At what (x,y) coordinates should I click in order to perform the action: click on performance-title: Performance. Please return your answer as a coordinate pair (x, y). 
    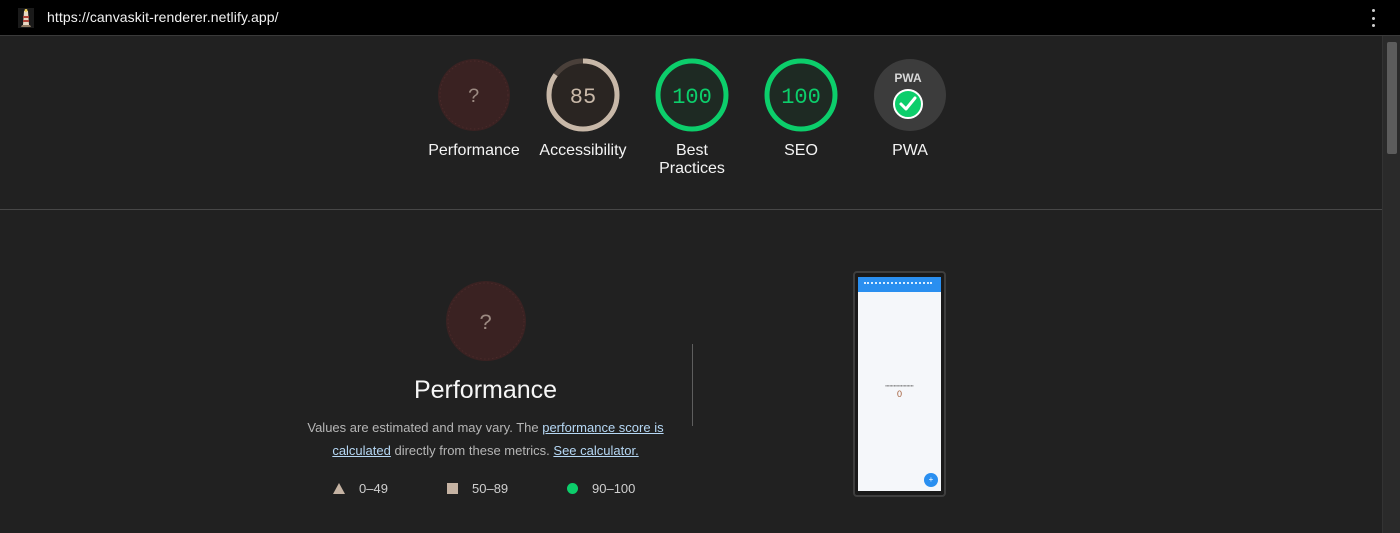
    Looking at the image, I should click on (485, 390).